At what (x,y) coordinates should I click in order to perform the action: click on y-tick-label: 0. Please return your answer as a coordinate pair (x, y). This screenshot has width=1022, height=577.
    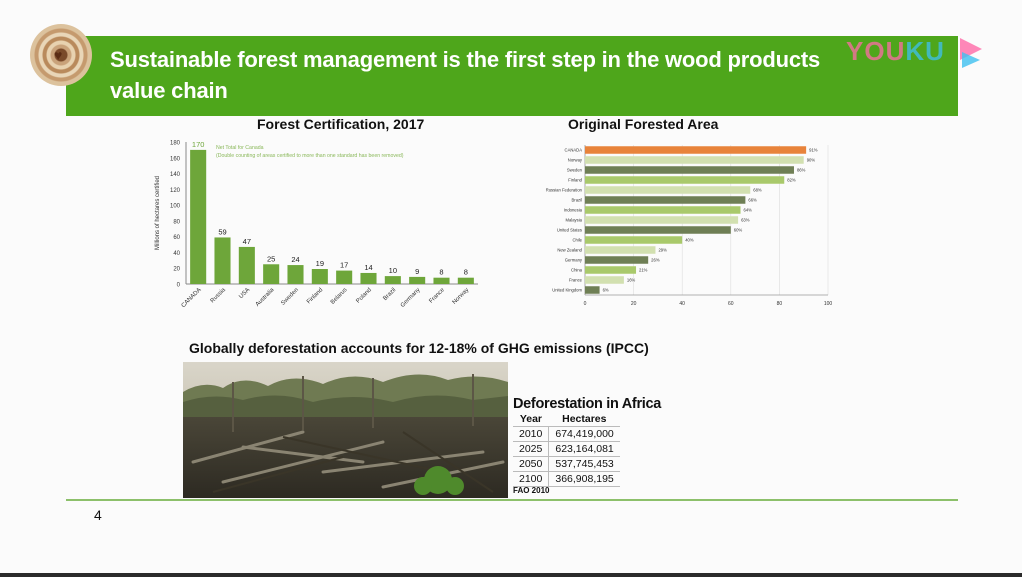
    Looking at the image, I should click on (179, 286).